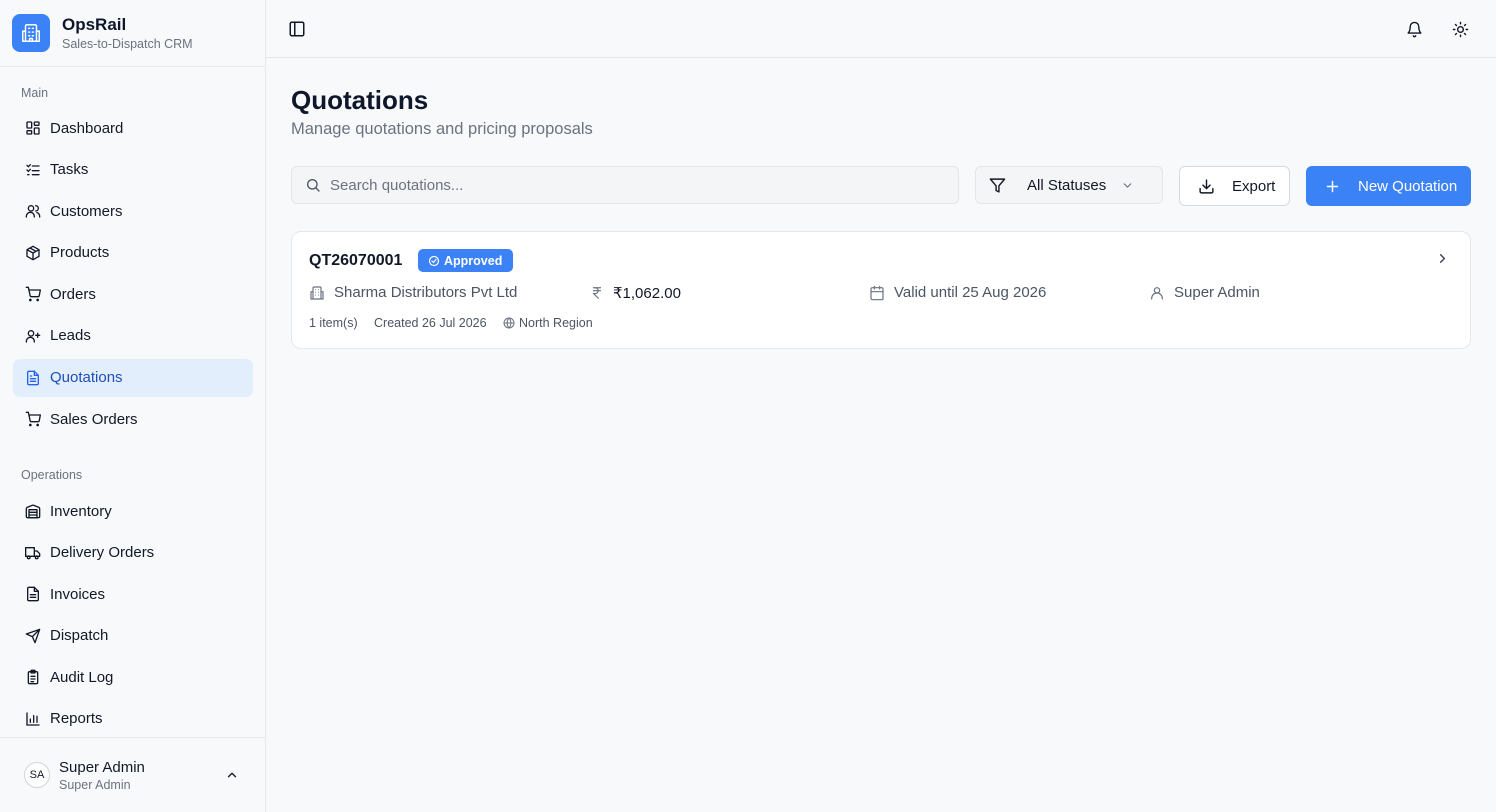  What do you see at coordinates (356, 260) in the screenshot?
I see `quotation-number: QT26070001` at bounding box center [356, 260].